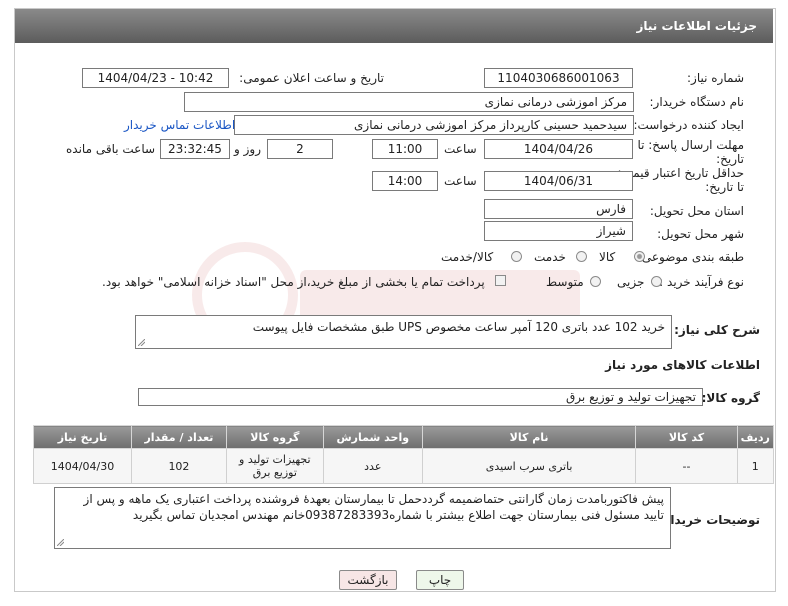 The height and width of the screenshot is (606, 788). I want to click on category-option-goods-service: کالا/خدمت, so click(467, 257).